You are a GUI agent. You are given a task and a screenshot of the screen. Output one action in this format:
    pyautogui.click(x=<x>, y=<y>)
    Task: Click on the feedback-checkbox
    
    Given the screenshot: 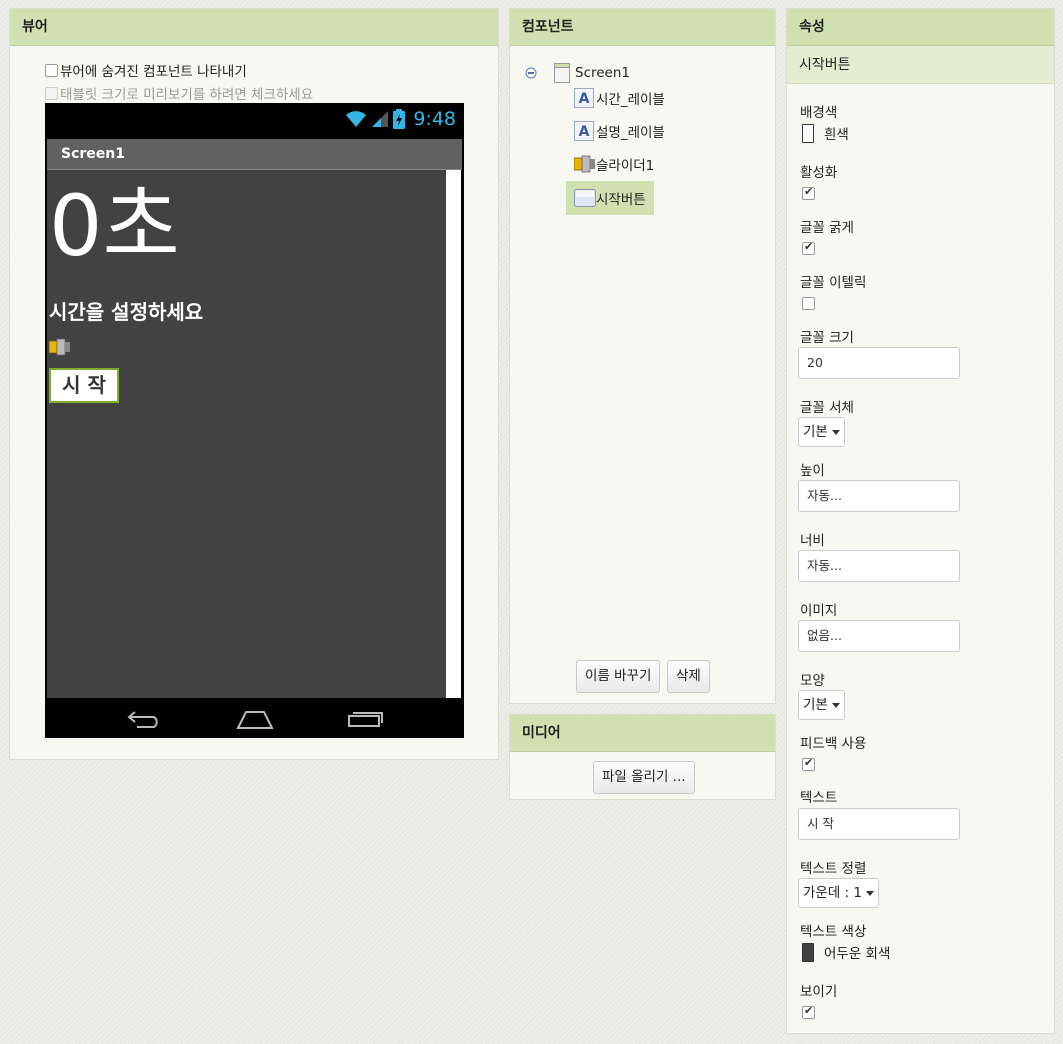 What is the action you would take?
    pyautogui.click(x=808, y=763)
    